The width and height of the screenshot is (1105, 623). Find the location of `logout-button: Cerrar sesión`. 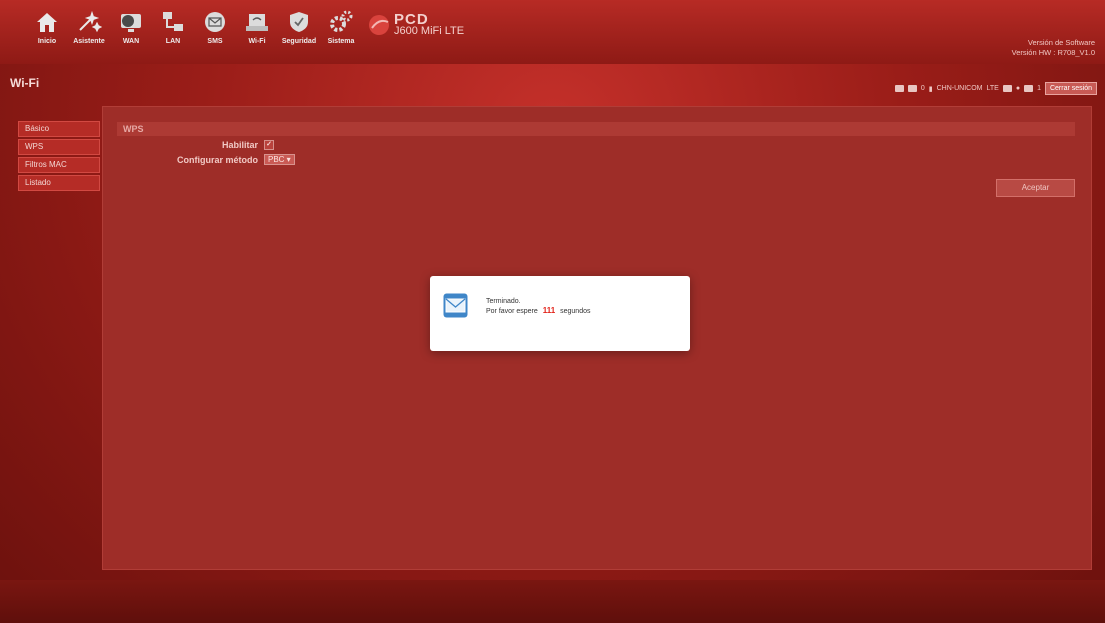

logout-button: Cerrar sesión is located at coordinates (1070, 88).